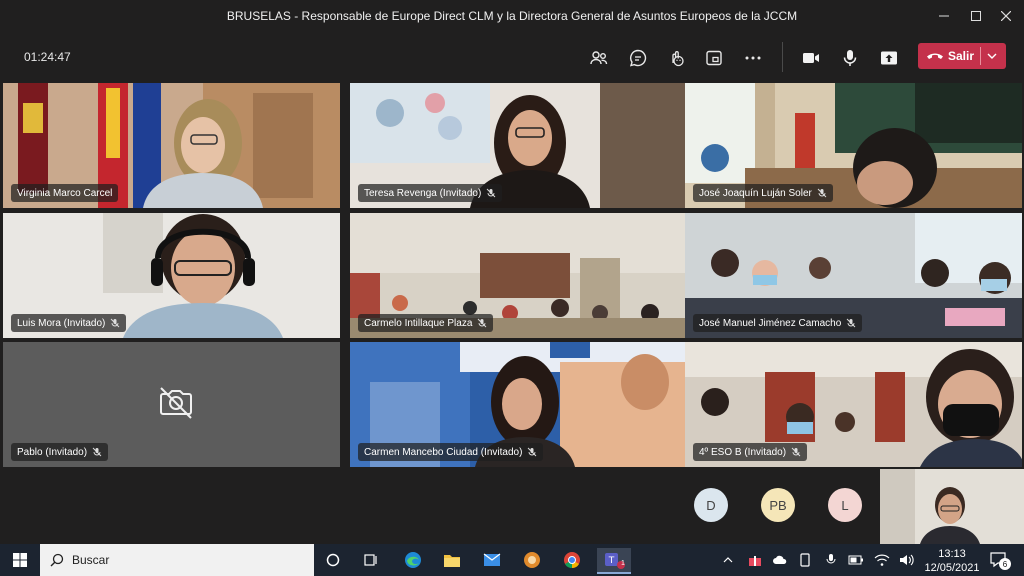 The height and width of the screenshot is (576, 1024). I want to click on participant-name-tag: Pablo (Invitado), so click(60, 452).